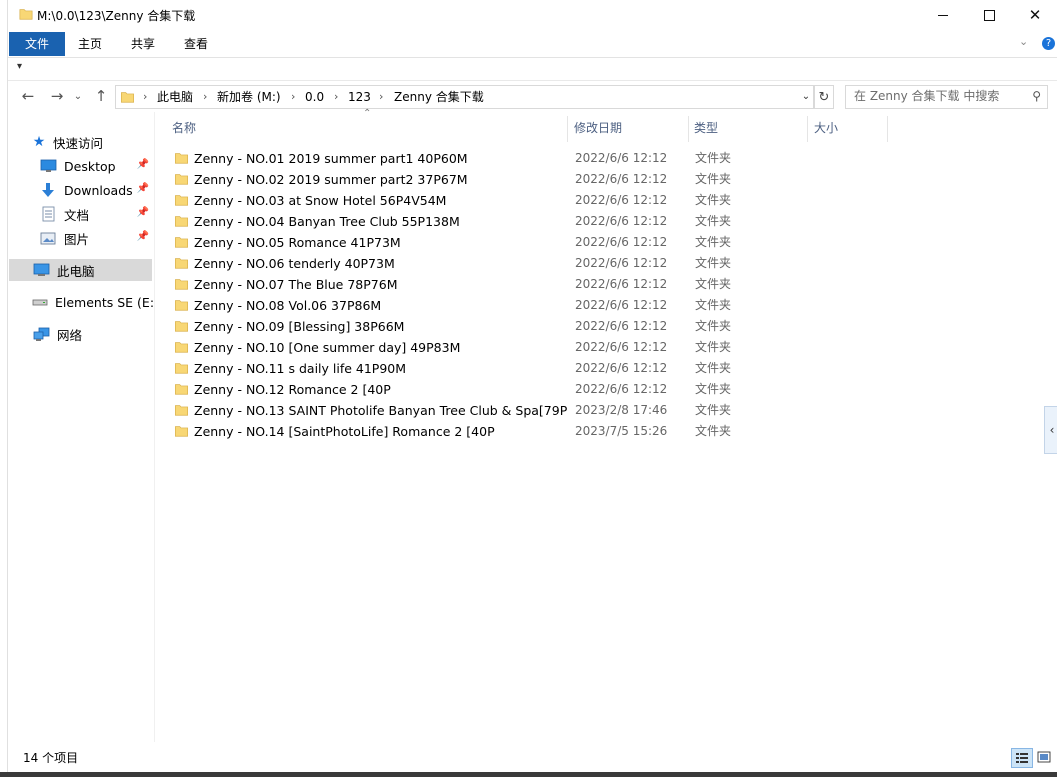 The width and height of the screenshot is (1057, 777). I want to click on column-header-size: 大小, so click(826, 128).